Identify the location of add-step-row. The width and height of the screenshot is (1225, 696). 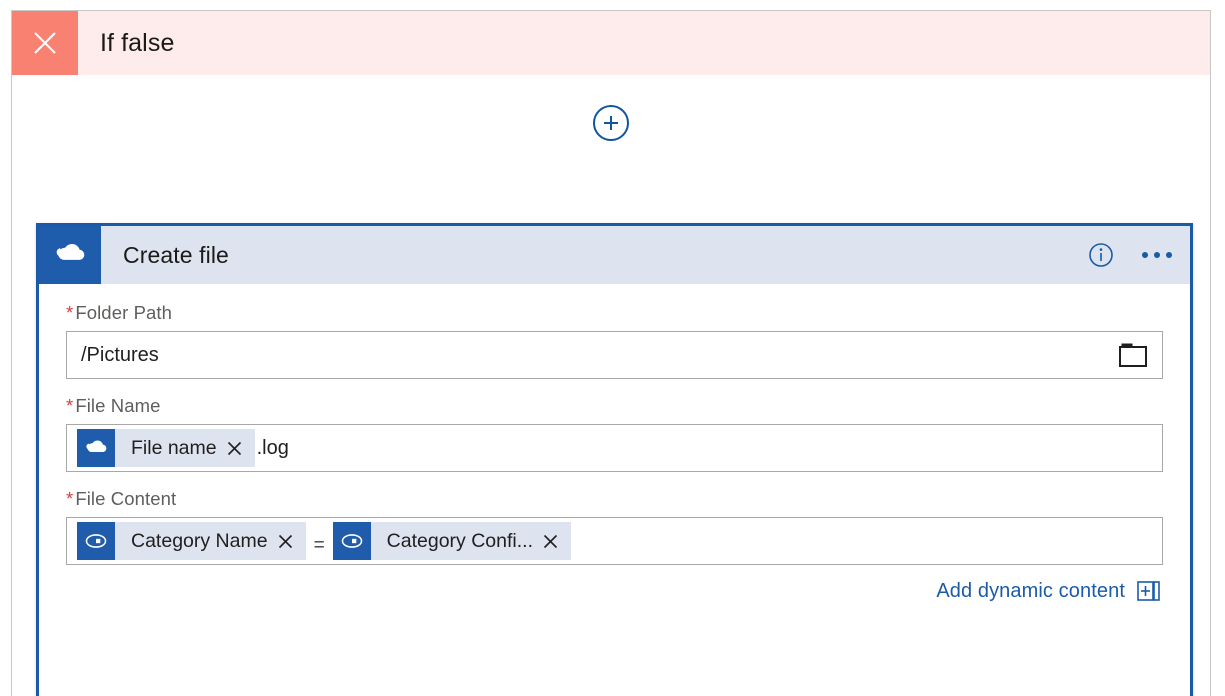
(611, 123).